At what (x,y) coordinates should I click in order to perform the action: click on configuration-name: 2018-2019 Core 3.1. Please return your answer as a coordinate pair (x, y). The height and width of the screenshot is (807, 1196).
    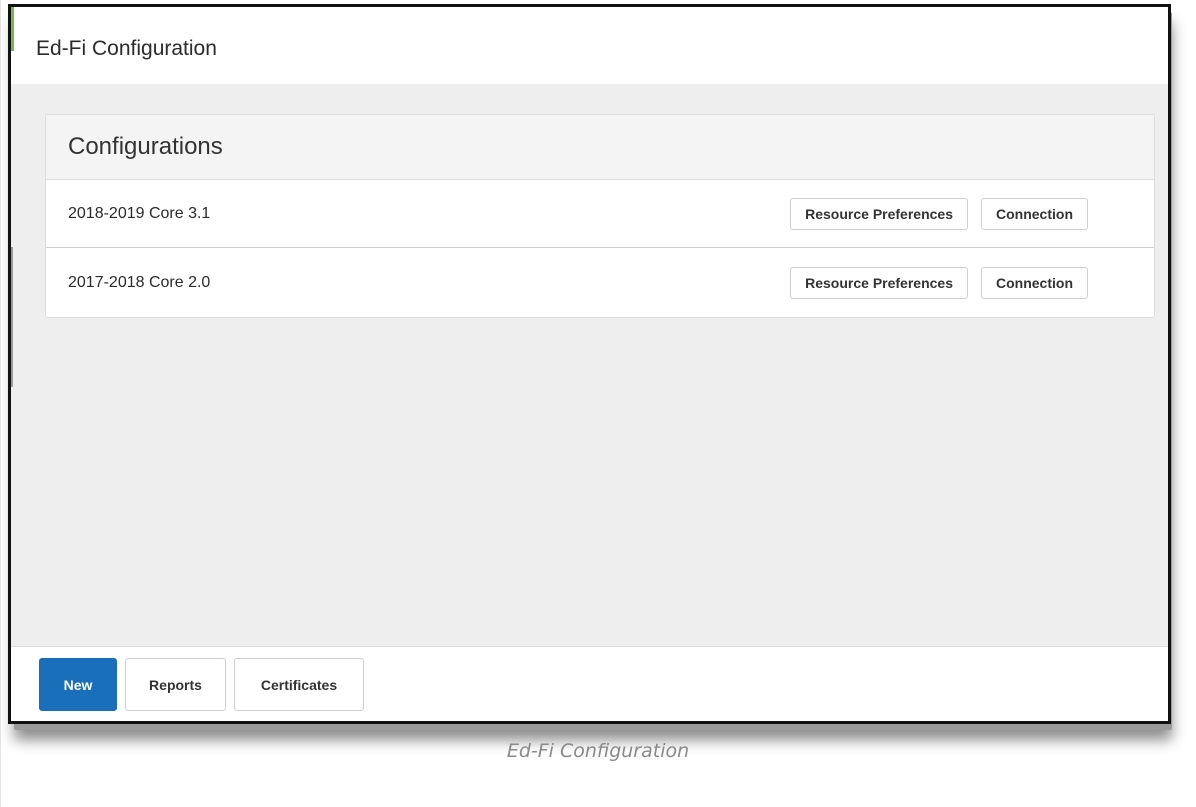
    Looking at the image, I should click on (139, 214).